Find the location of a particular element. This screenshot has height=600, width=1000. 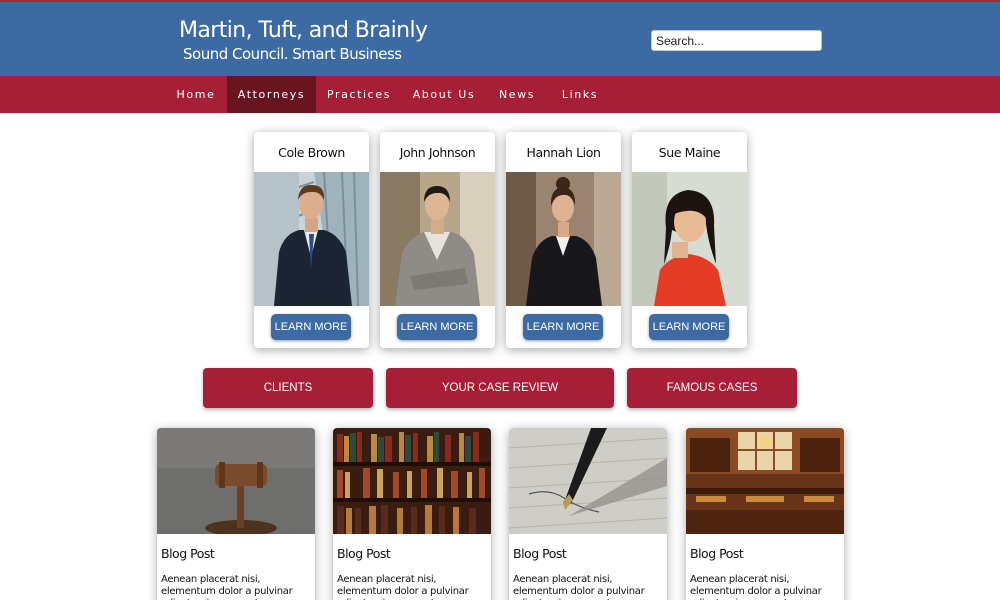

site-tagline: Sound Council. Smart Business is located at coordinates (292, 54).